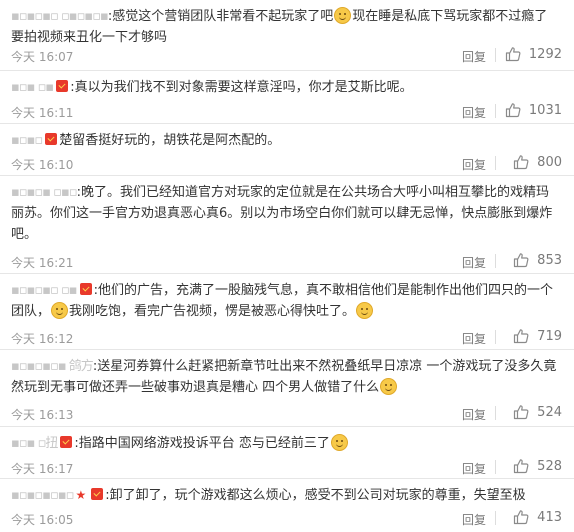 Image resolution: width=574 pixels, height=532 pixels. I want to click on like-button: 528, so click(537, 466).